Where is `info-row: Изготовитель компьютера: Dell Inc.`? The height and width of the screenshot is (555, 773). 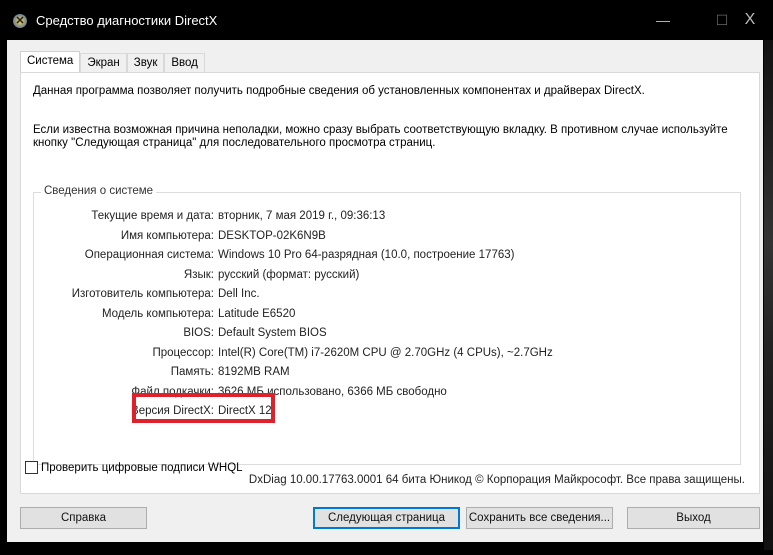 info-row: Изготовитель компьютера: Dell Inc. is located at coordinates (388, 296).